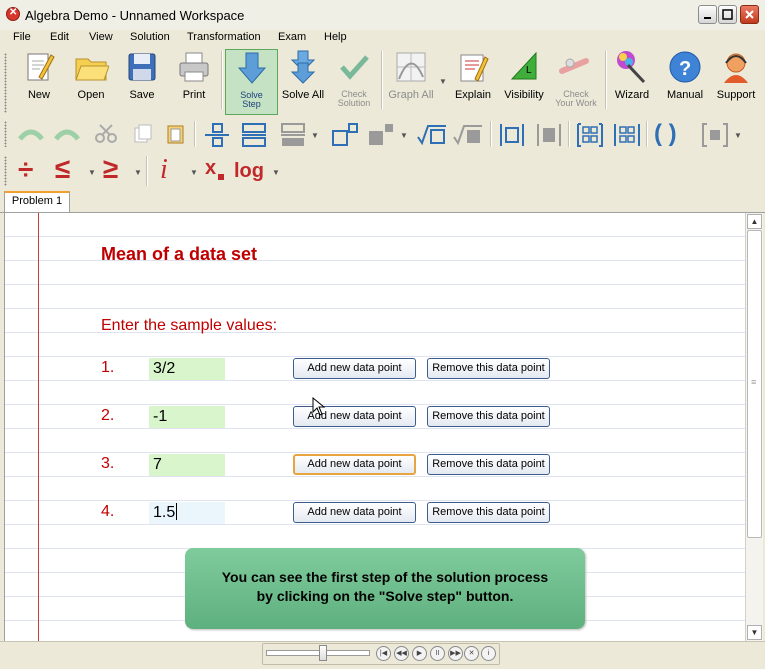 The height and width of the screenshot is (669, 765). Describe the element at coordinates (150, 37) in the screenshot. I see `menu-solution: Solution` at that location.